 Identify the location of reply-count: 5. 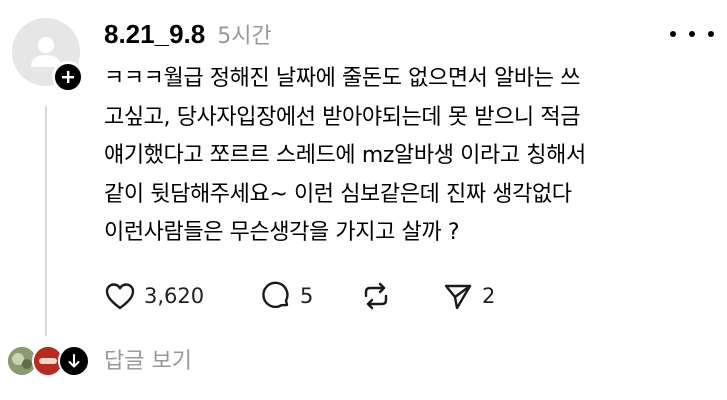
(307, 296).